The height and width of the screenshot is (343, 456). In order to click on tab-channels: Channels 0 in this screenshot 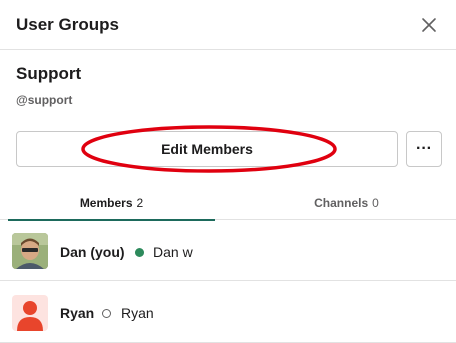, I will do `click(346, 202)`.